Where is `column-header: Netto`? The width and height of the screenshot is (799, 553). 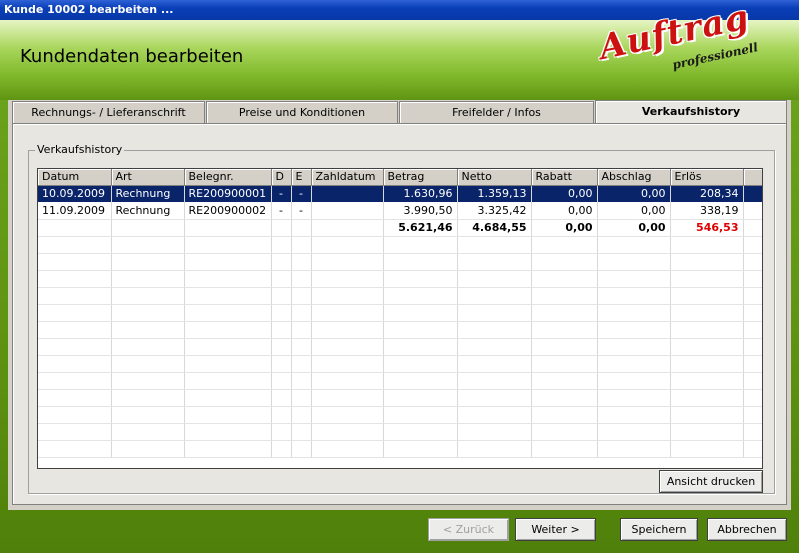
column-header: Netto is located at coordinates (494, 177).